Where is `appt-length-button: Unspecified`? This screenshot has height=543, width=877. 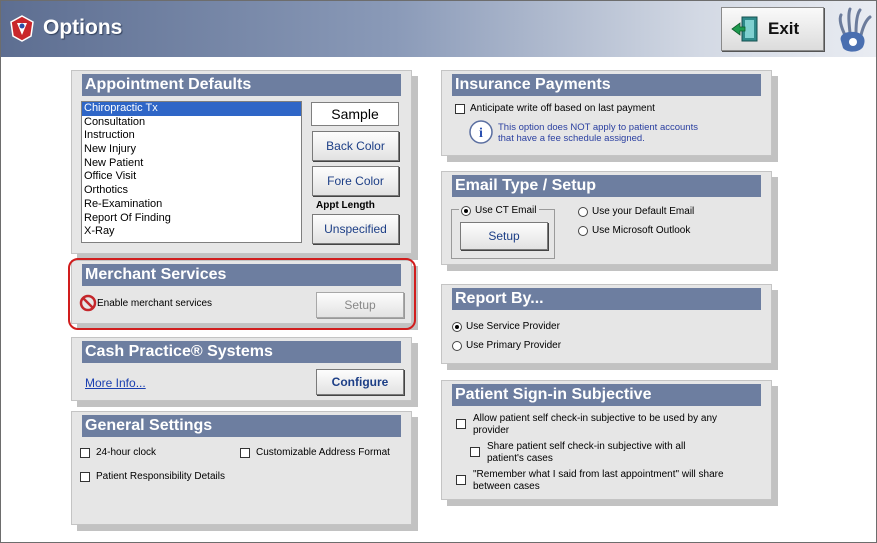 appt-length-button: Unspecified is located at coordinates (355, 229).